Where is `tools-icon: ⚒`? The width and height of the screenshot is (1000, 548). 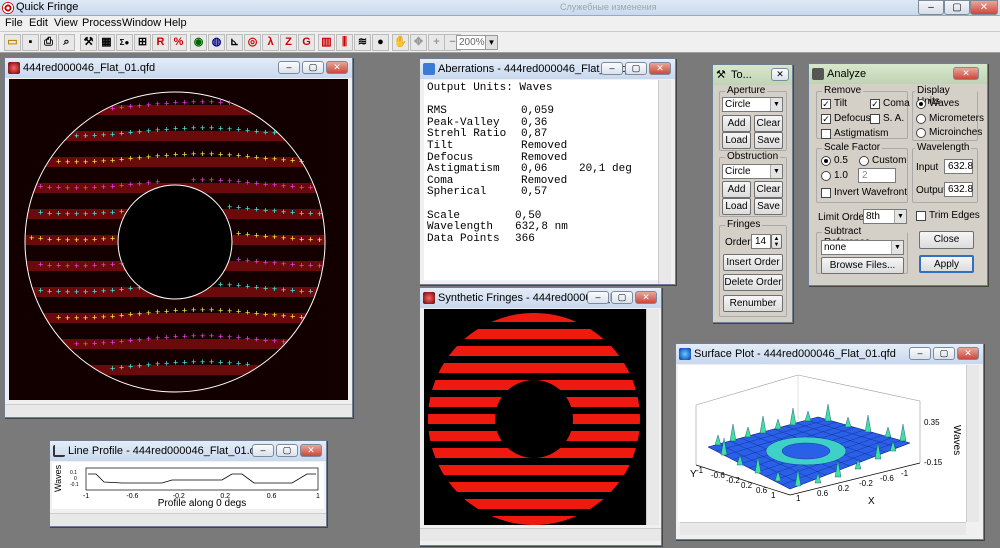 tools-icon: ⚒ is located at coordinates (88, 42).